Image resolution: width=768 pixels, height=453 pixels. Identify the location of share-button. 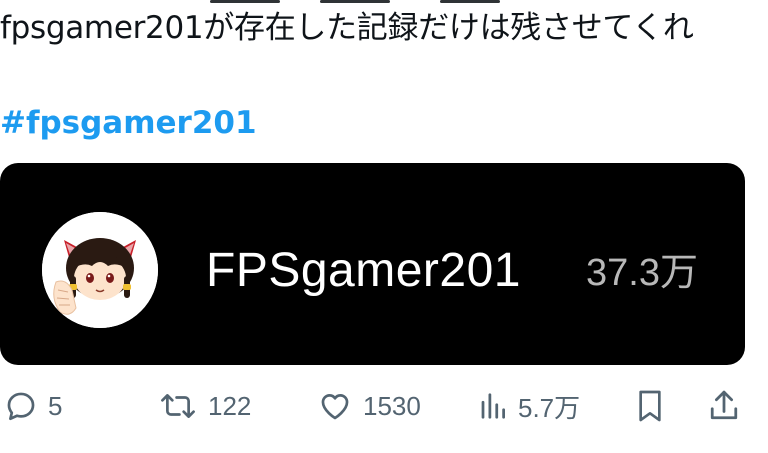
(724, 406).